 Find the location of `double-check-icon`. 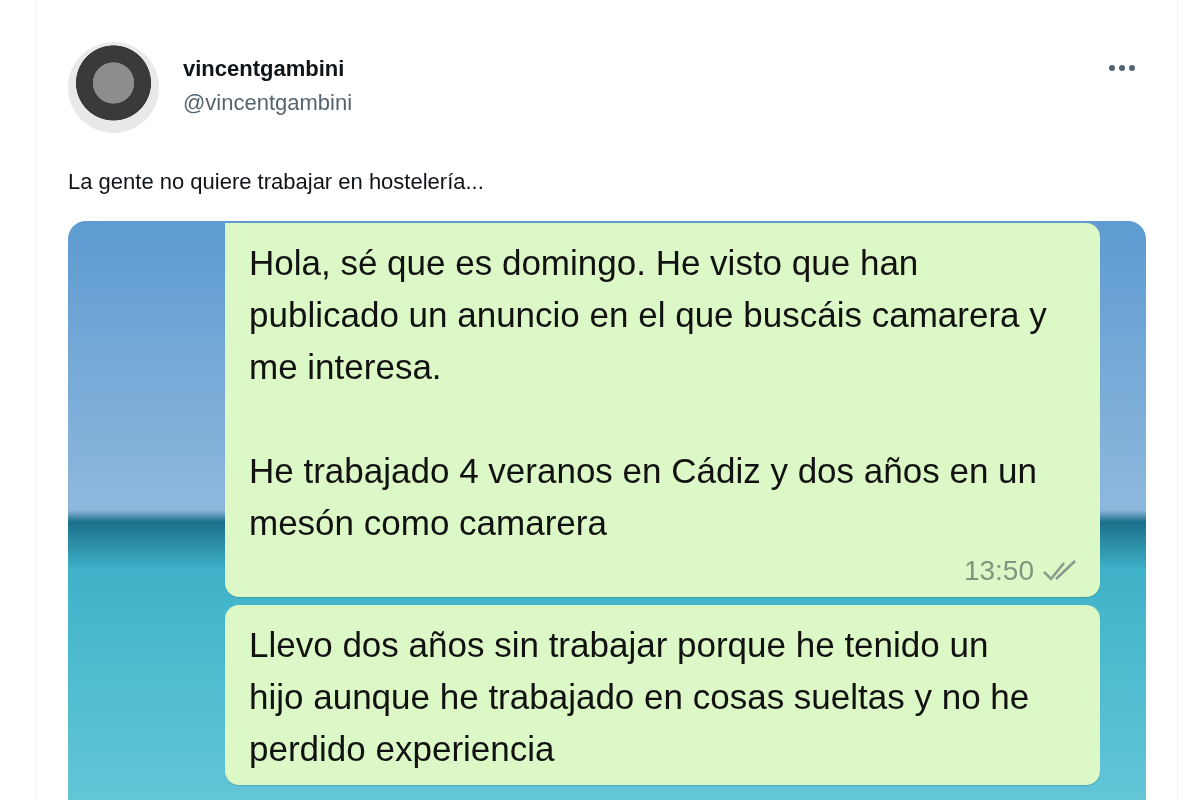

double-check-icon is located at coordinates (1060, 571).